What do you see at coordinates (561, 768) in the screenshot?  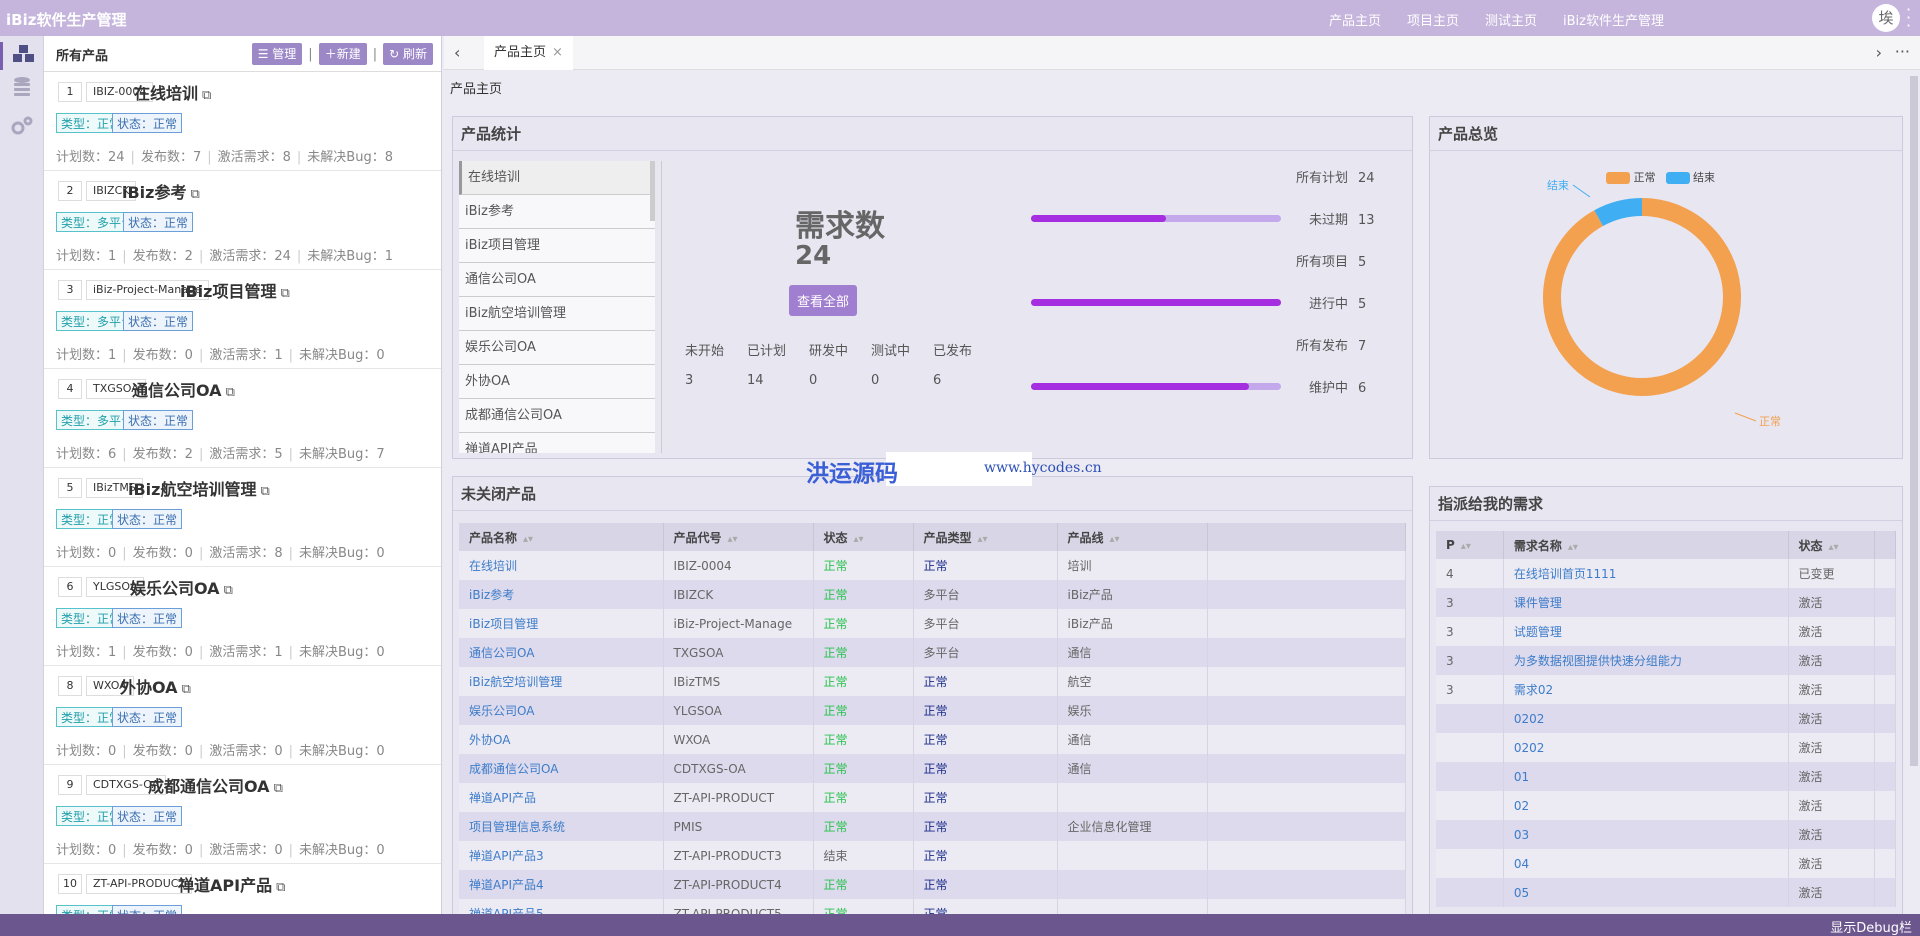 I see `table-cell: 成都通信公司OA` at bounding box center [561, 768].